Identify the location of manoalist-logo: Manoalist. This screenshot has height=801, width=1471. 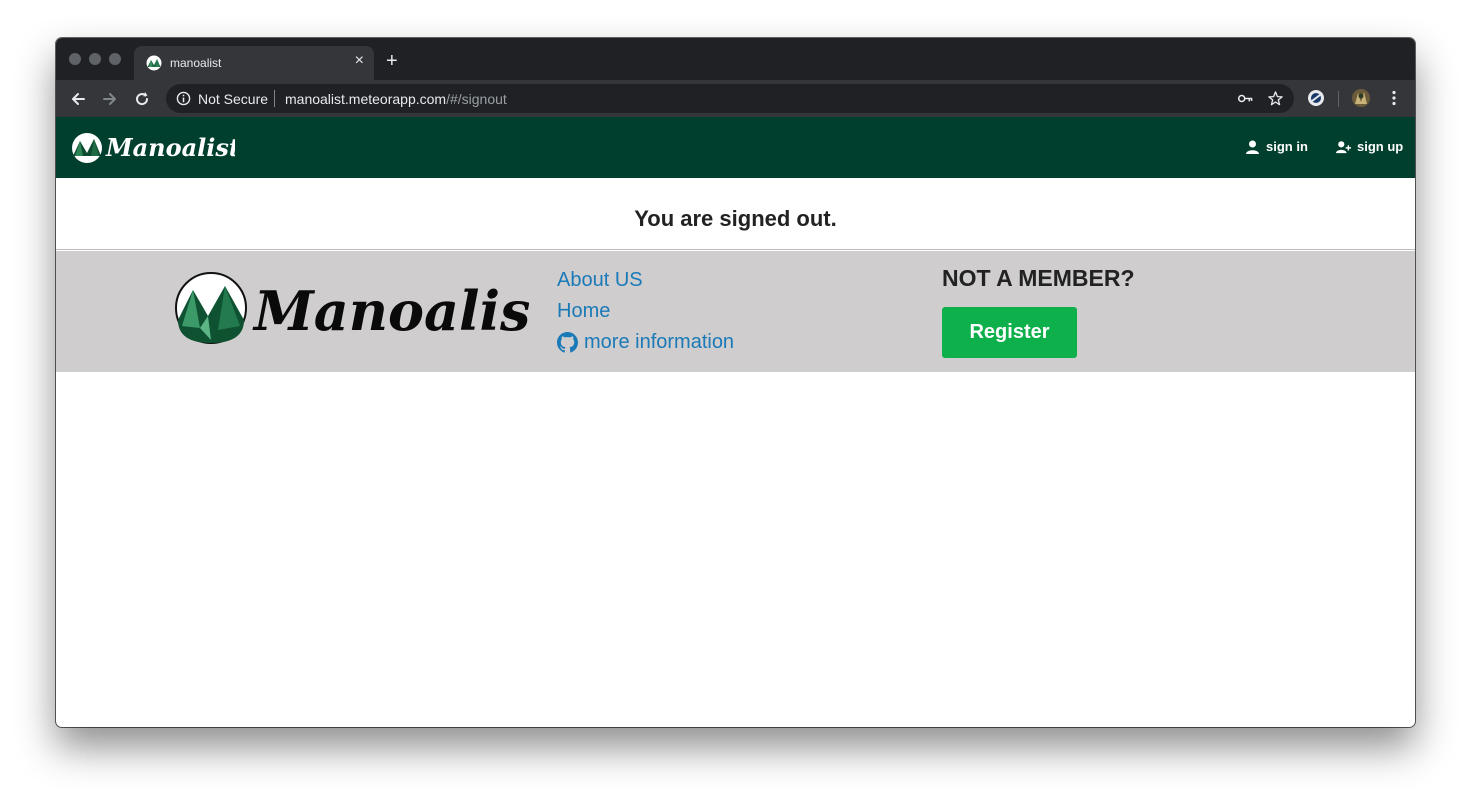
(152, 148).